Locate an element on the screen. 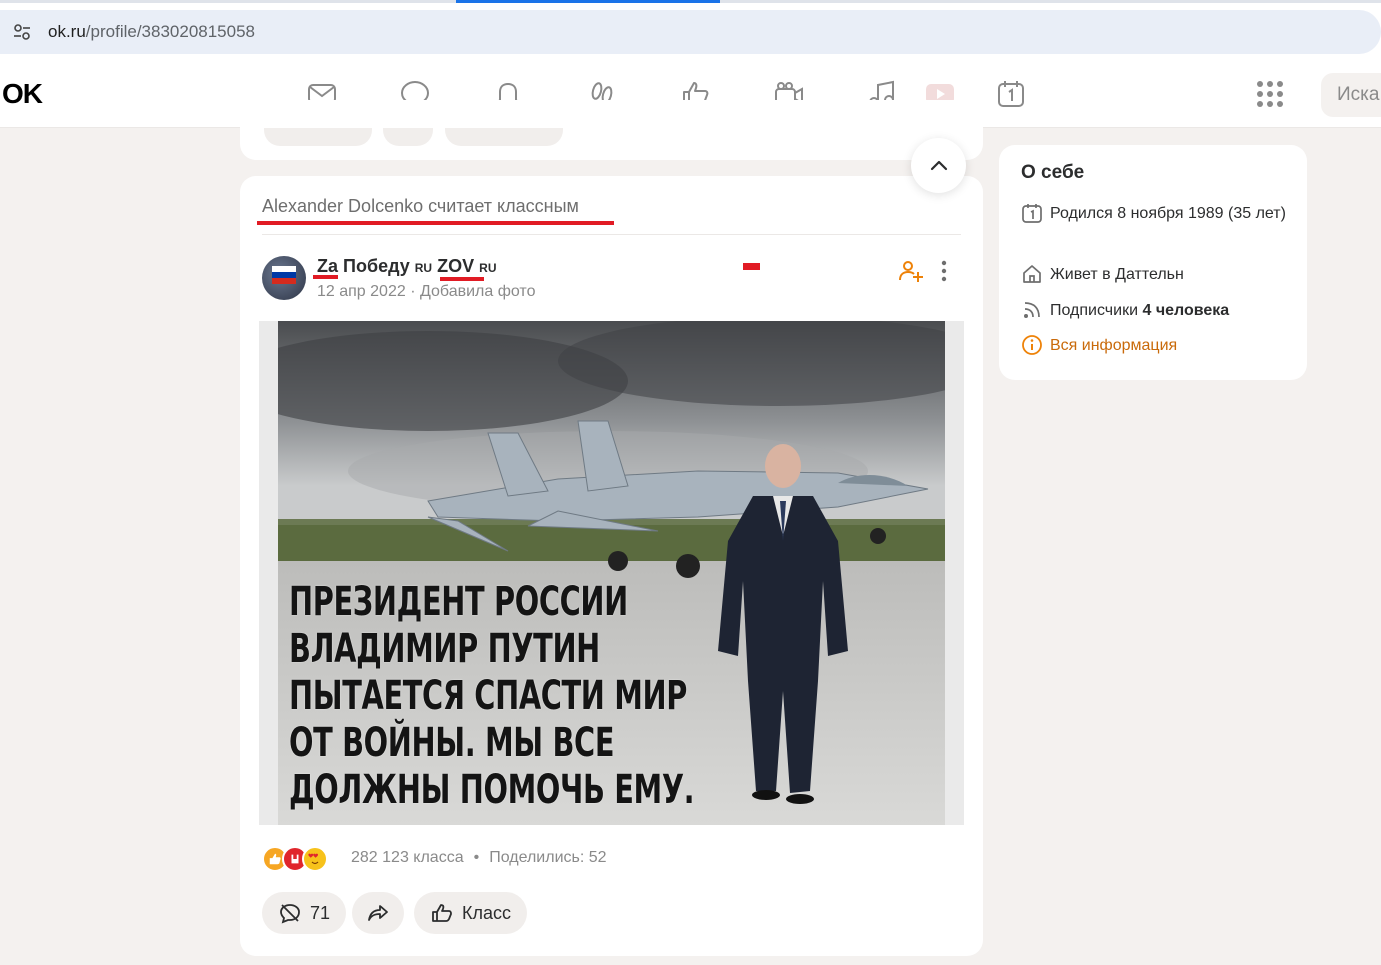  liked-by-text: Alexander Dolcenko считает классным is located at coordinates (420, 206).